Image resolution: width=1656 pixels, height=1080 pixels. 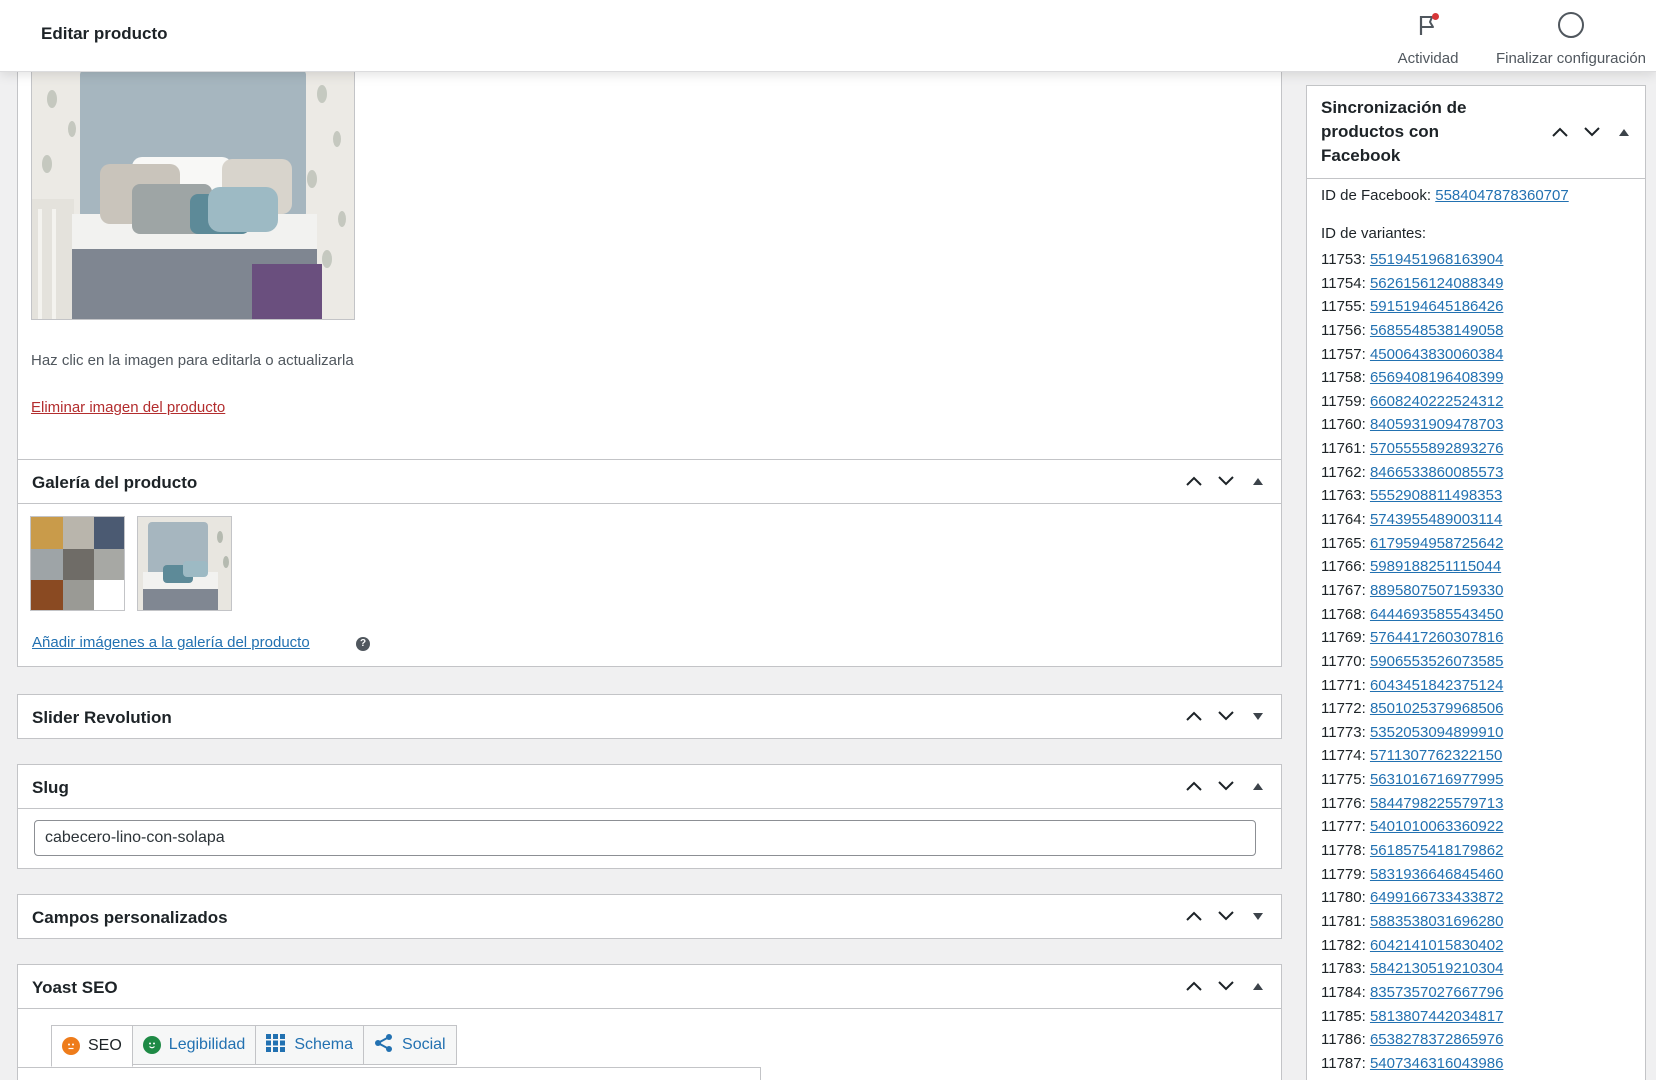 I want to click on variant-id-link: 5743955489003114, so click(x=1436, y=519).